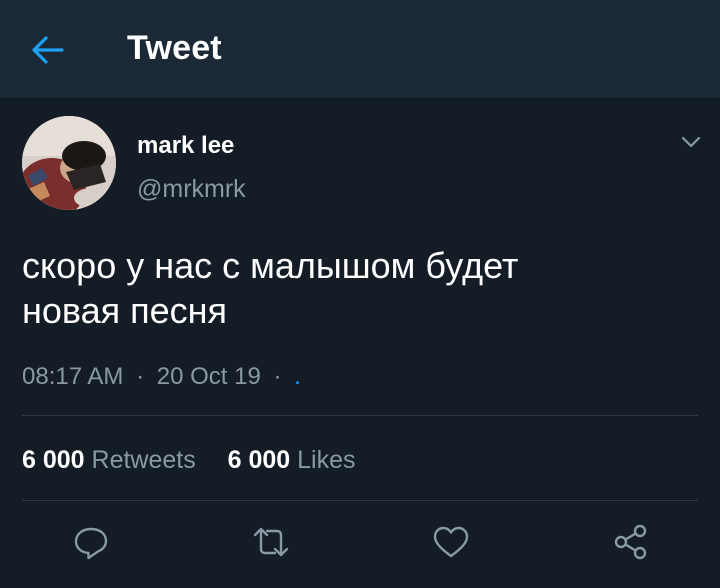 This screenshot has width=720, height=588. Describe the element at coordinates (292, 460) in the screenshot. I see `likes-stat: 6 000 Likes` at that location.